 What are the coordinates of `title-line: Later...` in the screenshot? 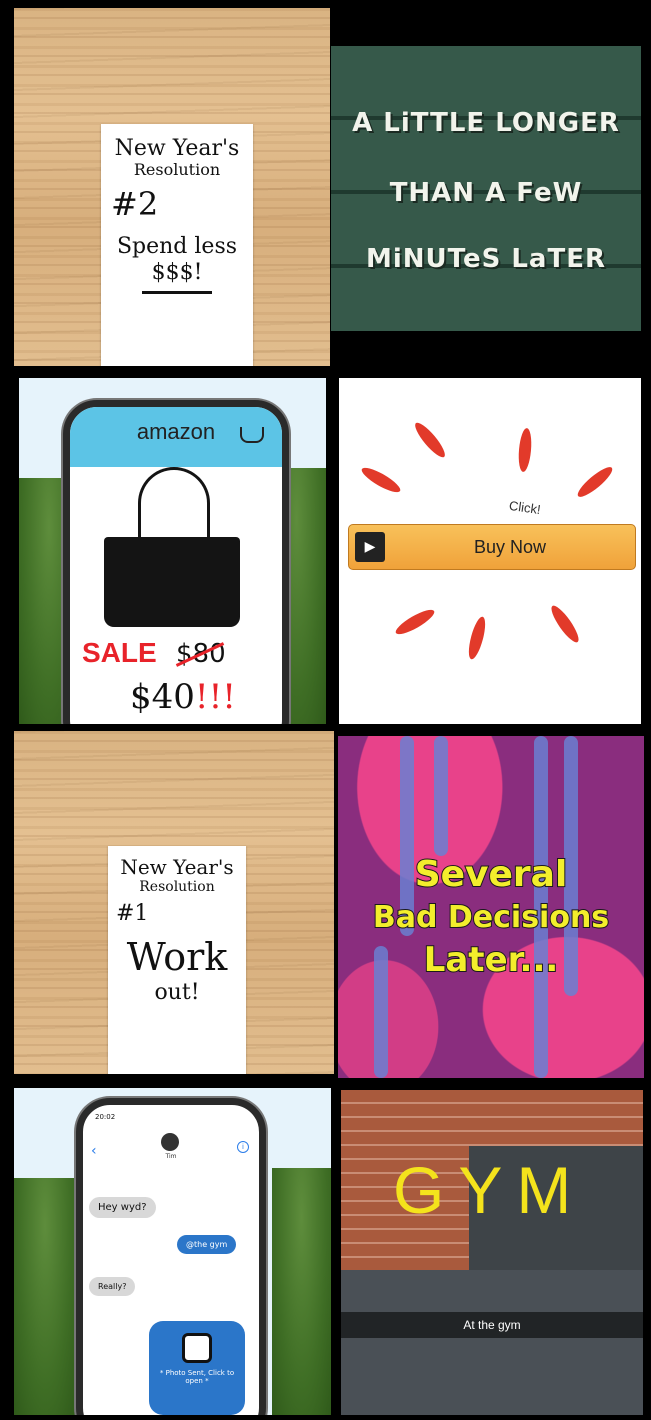 It's located at (491, 960).